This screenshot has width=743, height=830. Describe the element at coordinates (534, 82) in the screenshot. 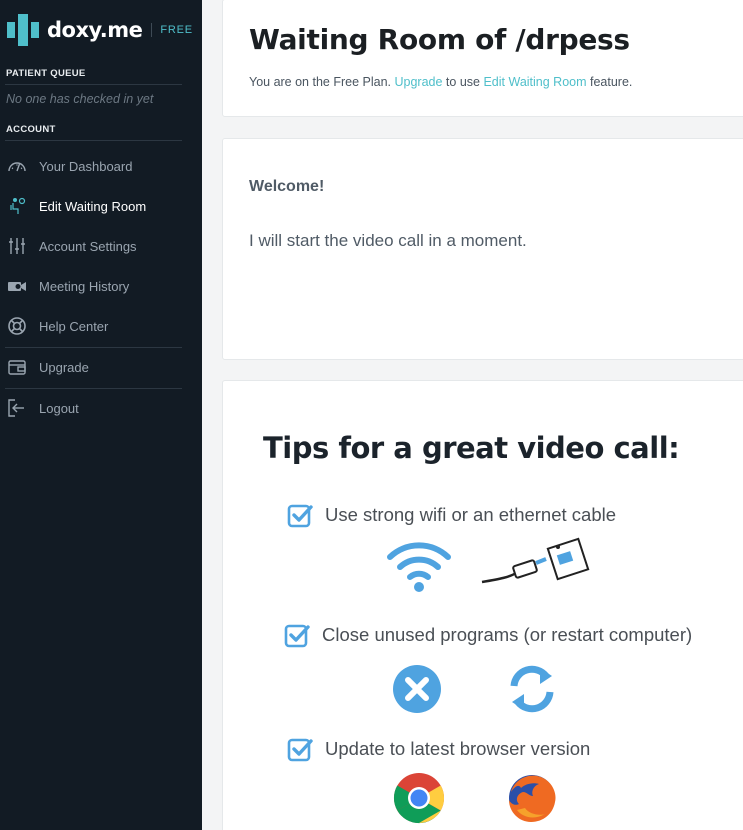

I see `edit-waiting-room-link: Edit Waiting Room` at that location.